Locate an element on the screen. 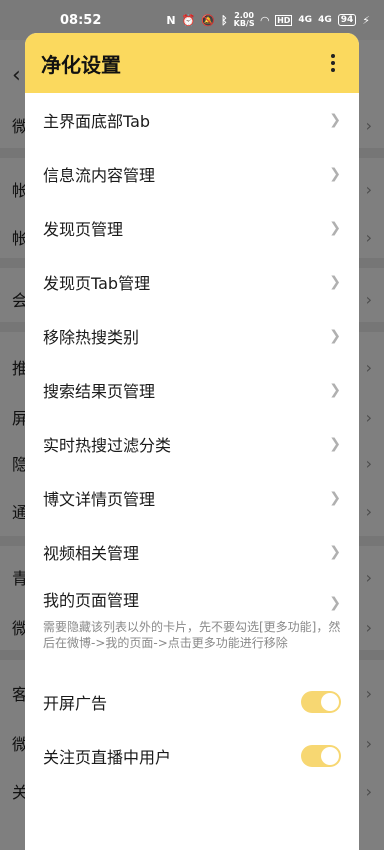 The height and width of the screenshot is (850, 384). menu-item-discover-tab: 发现页Tab管理 ❯ is located at coordinates (192, 282).